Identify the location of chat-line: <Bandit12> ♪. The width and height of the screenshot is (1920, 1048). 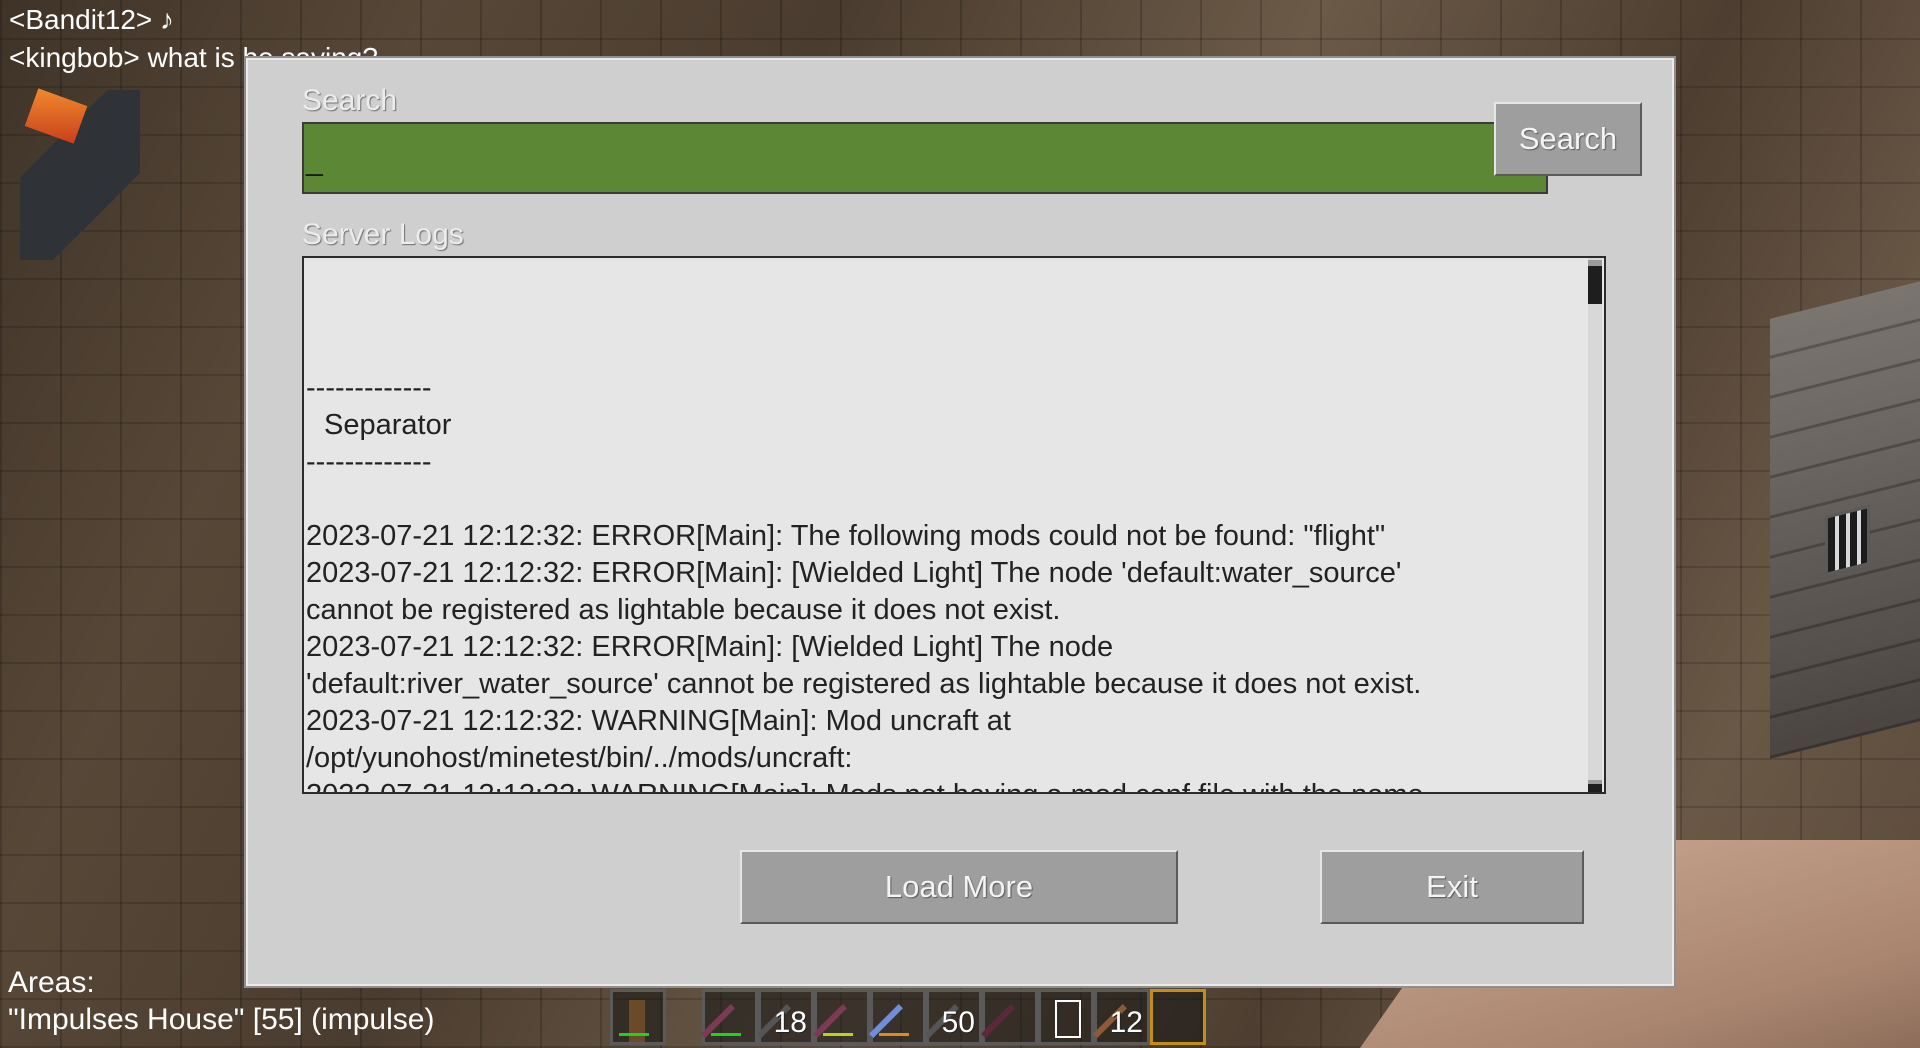
(92, 19).